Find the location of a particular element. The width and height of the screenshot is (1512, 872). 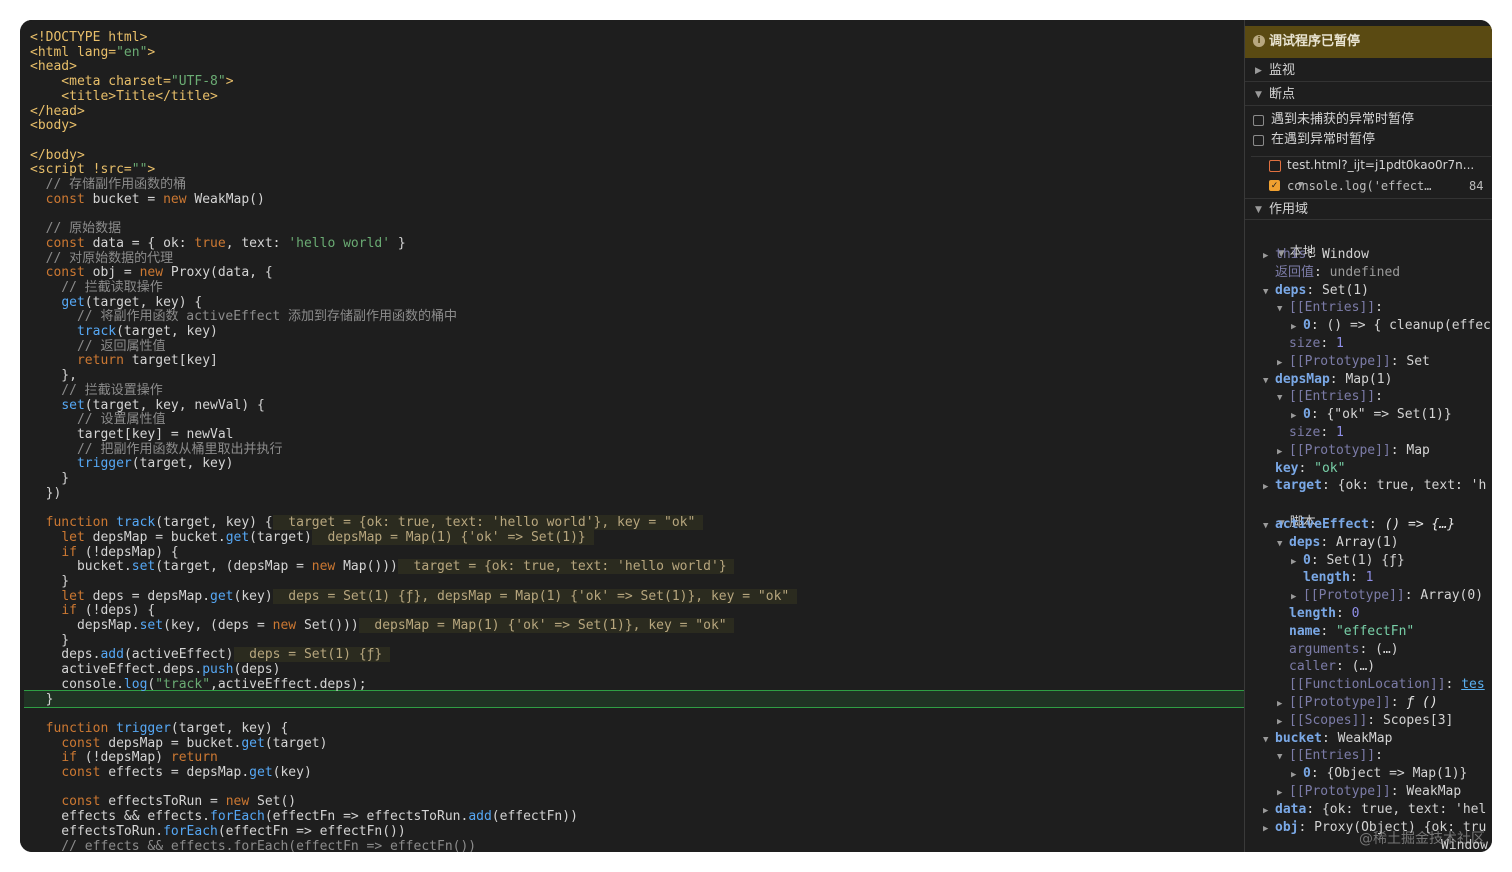

scope-global-header: ▶全局 is located at coordinates (1284, 844).